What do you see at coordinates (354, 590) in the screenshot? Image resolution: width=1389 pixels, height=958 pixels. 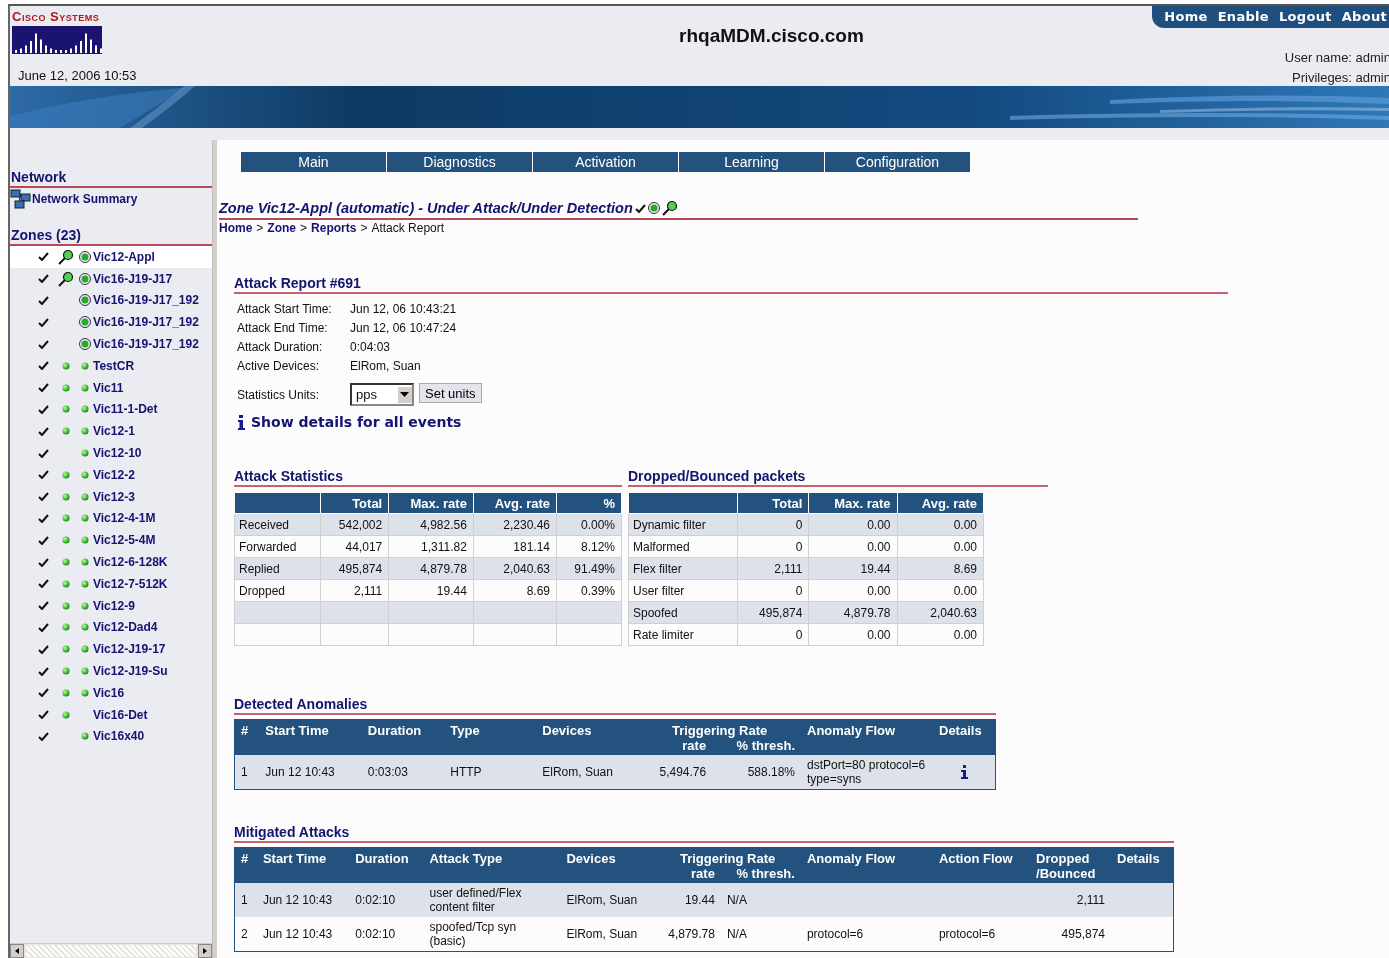 I see `table-cell: 2,111` at bounding box center [354, 590].